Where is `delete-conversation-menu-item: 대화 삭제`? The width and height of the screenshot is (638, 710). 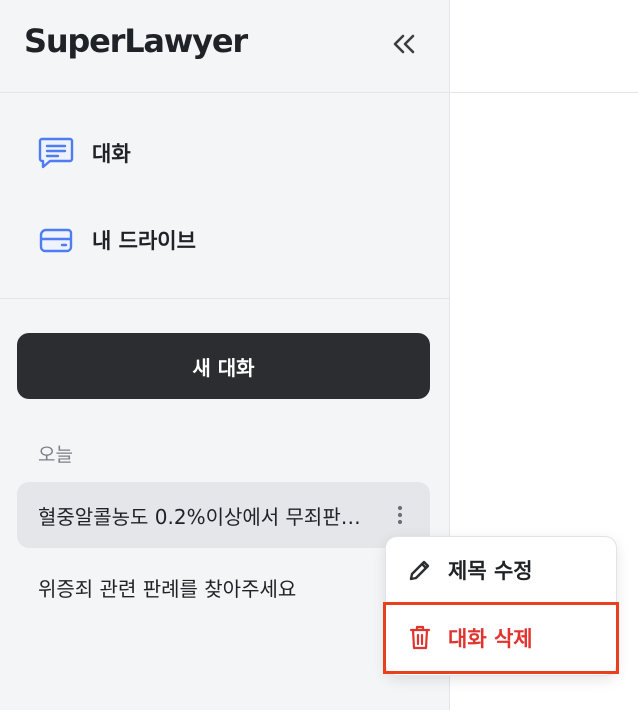
delete-conversation-menu-item: 대화 삭제 is located at coordinates (501, 638).